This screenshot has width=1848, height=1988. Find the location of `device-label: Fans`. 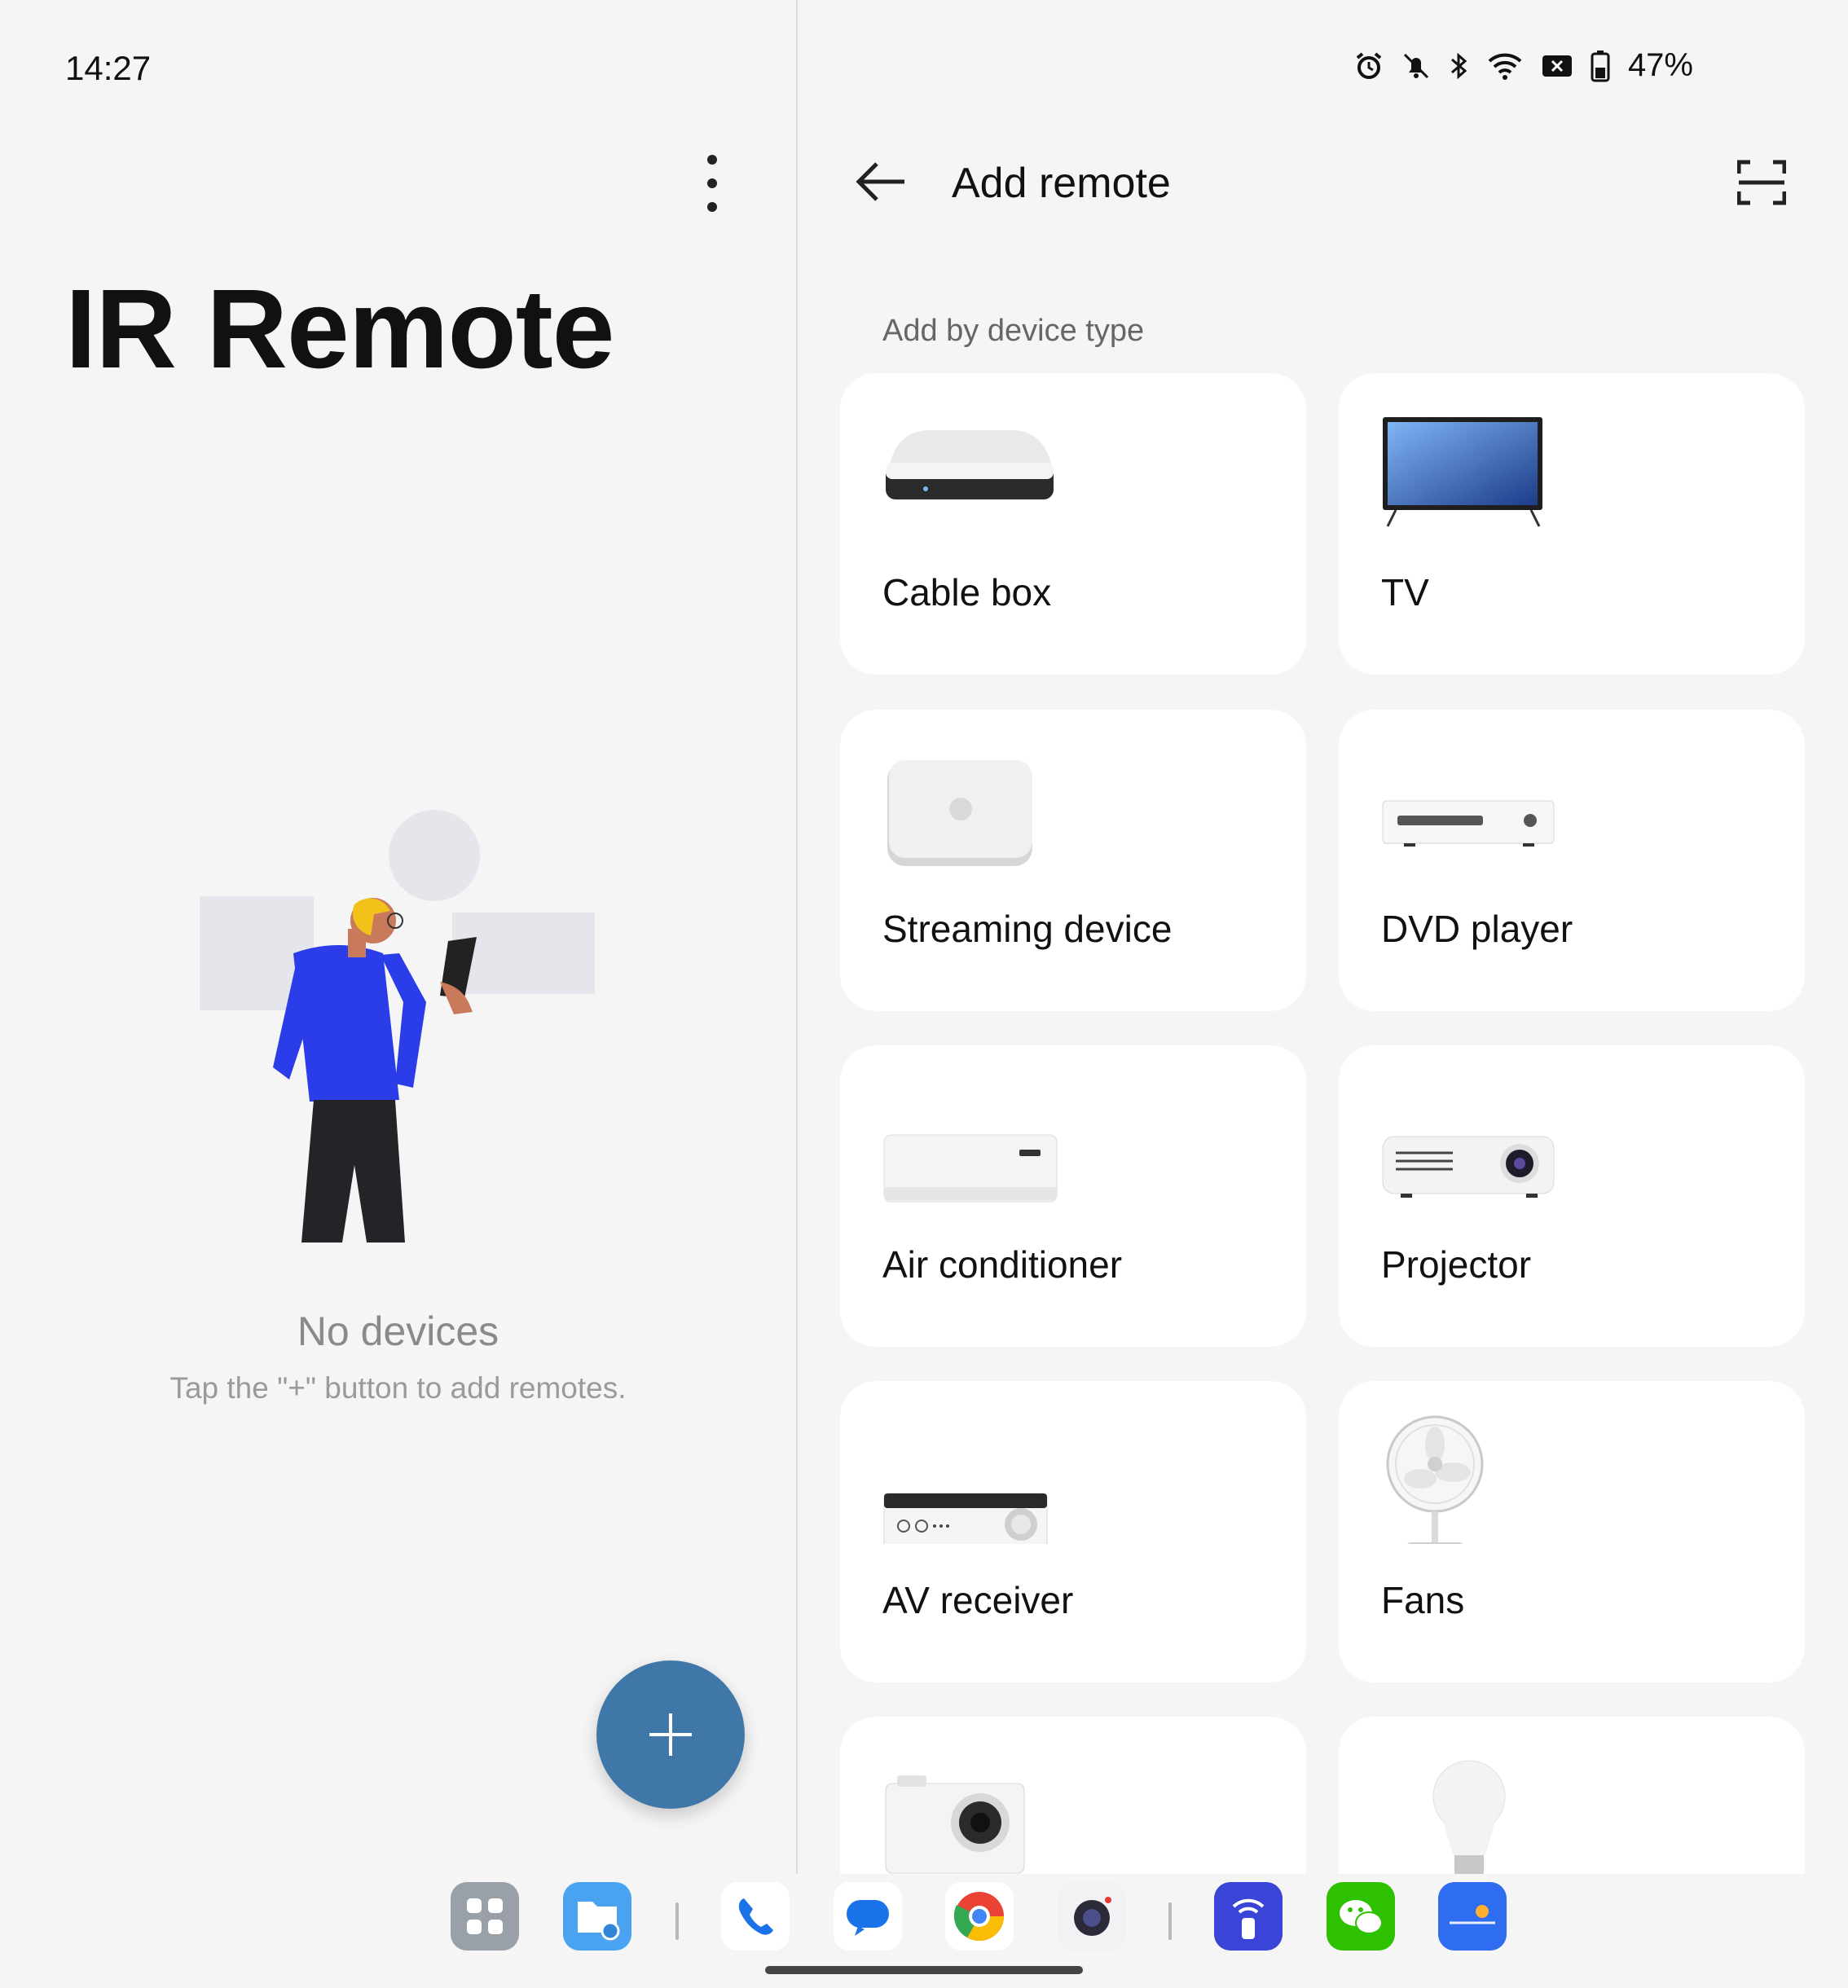

device-label: Fans is located at coordinates (1423, 1600).